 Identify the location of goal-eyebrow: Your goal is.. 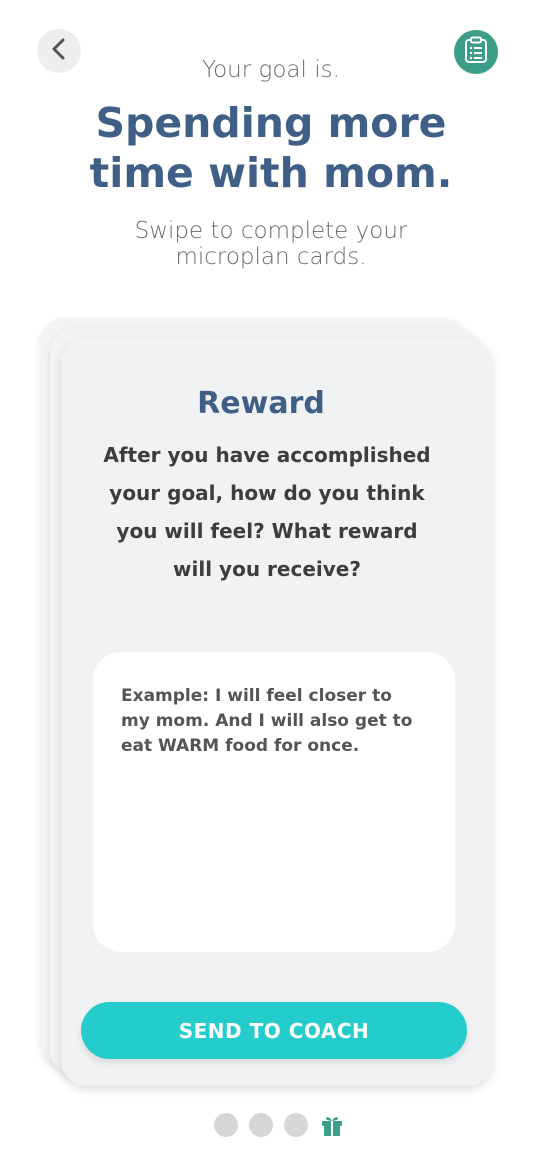
(271, 70).